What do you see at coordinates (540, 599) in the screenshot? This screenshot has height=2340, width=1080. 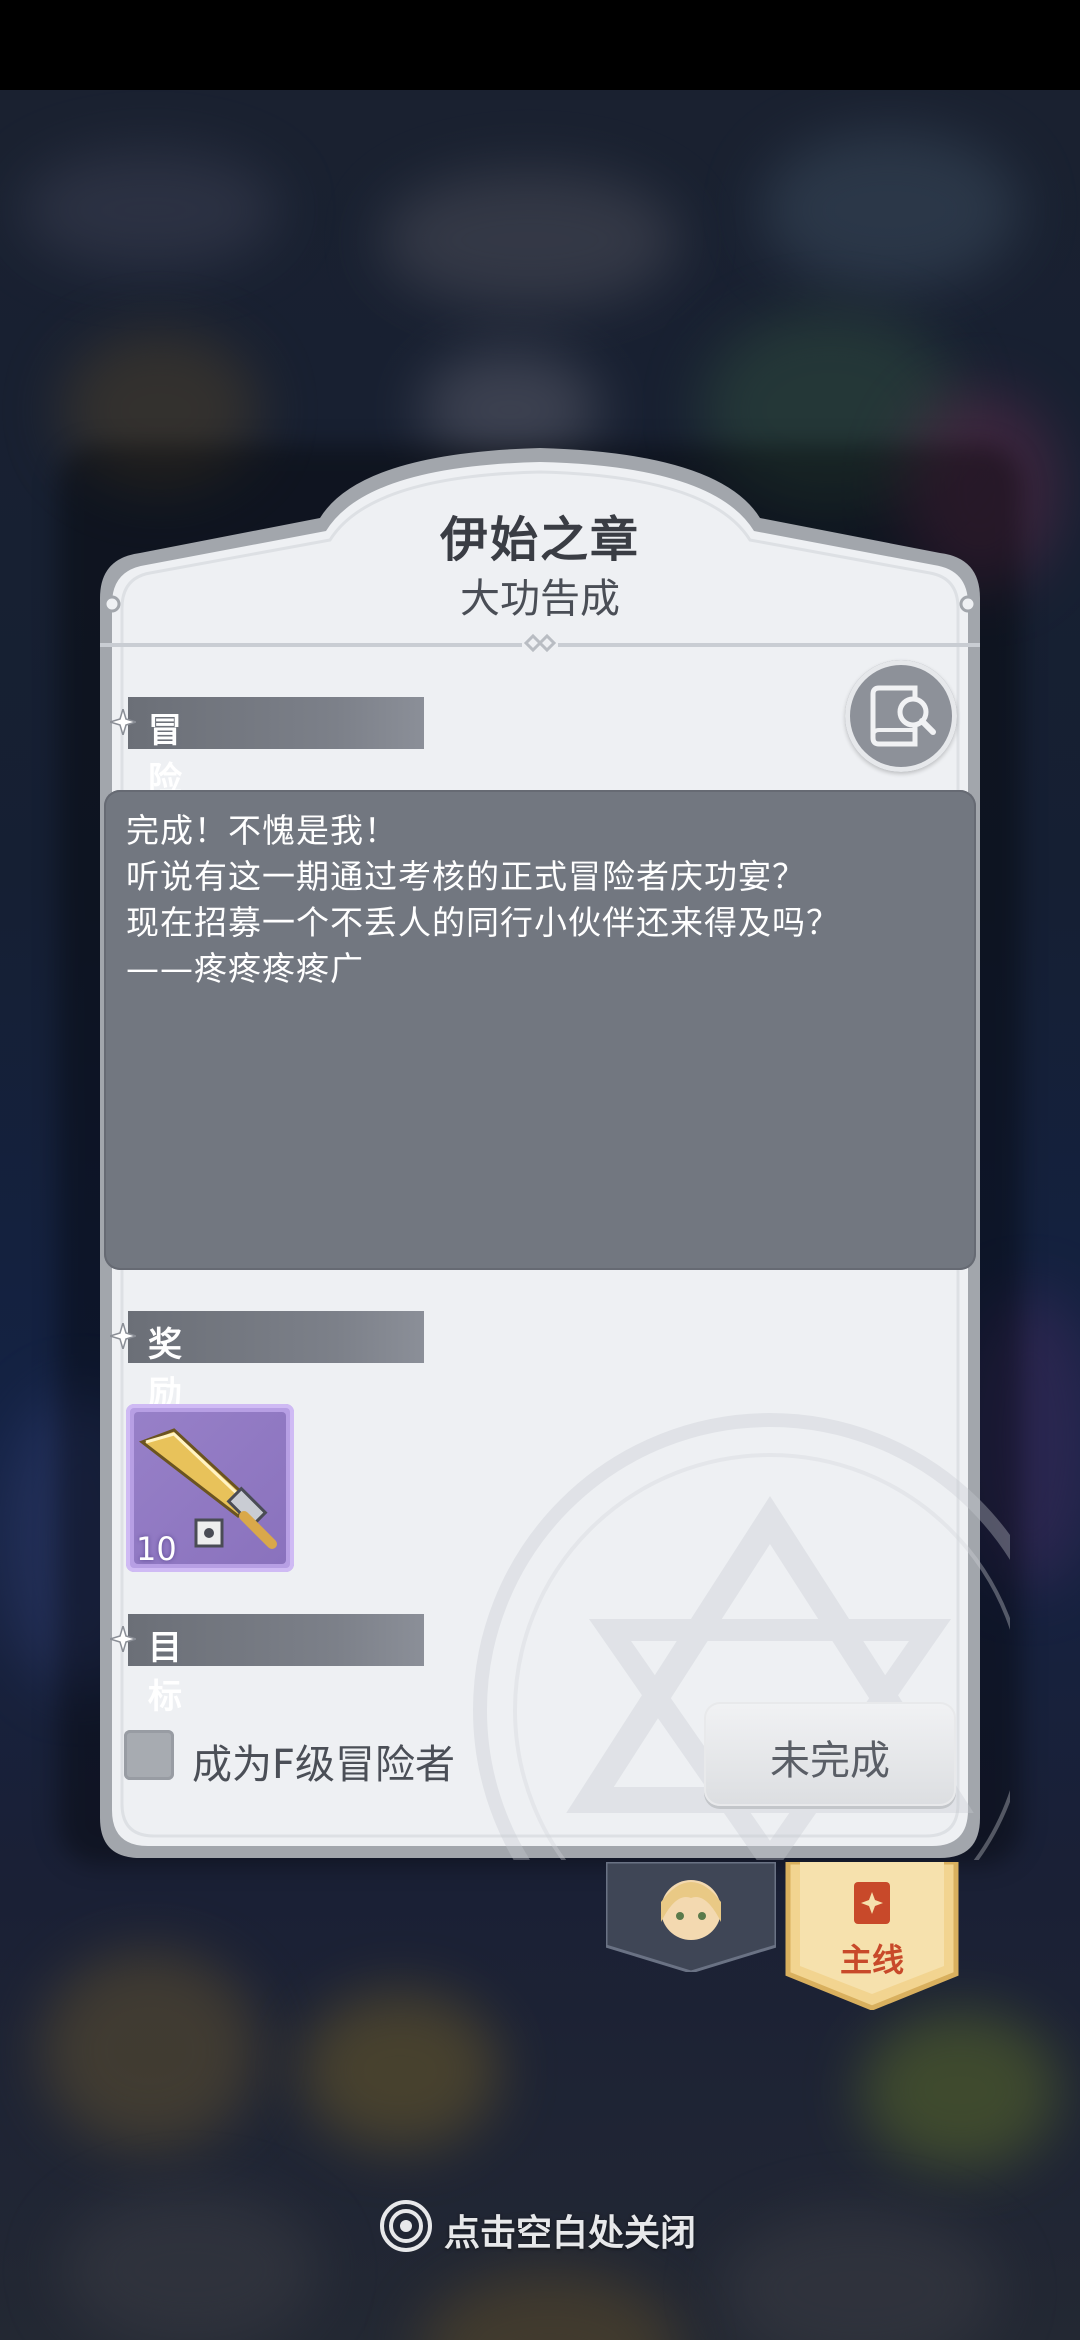 I see `quest-subtitle: 大功告成` at bounding box center [540, 599].